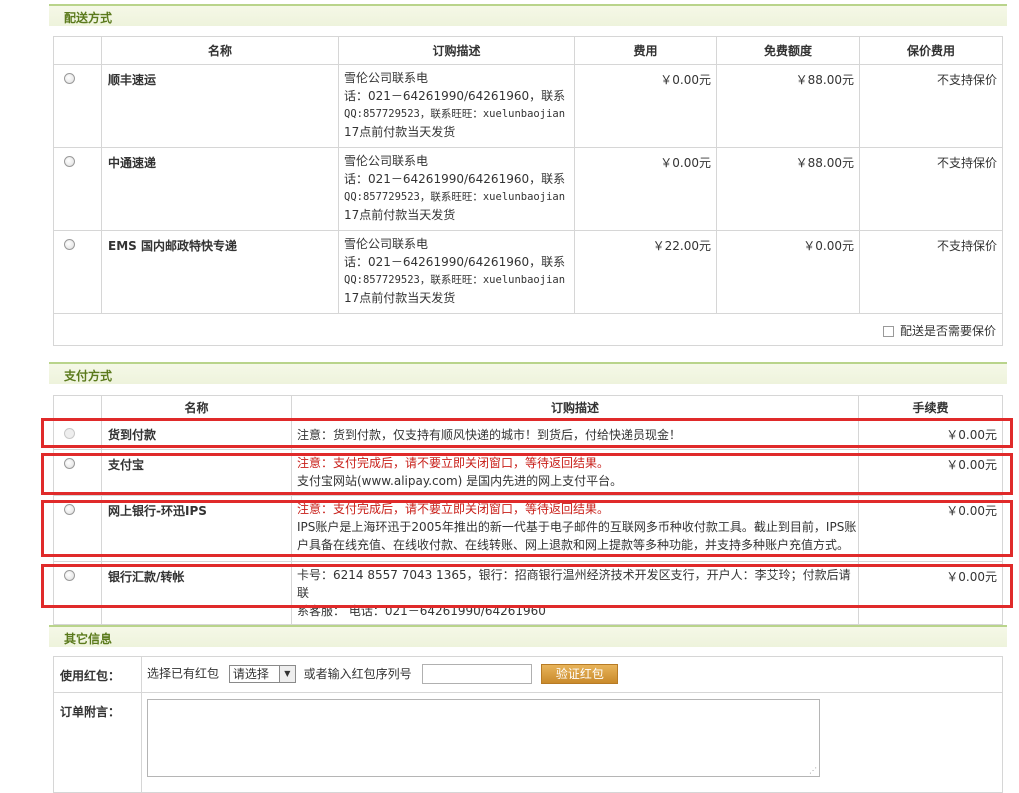 This screenshot has height=793, width=1019. What do you see at coordinates (645, 272) in the screenshot?
I see `shipping-fee: ￥22.00元` at bounding box center [645, 272].